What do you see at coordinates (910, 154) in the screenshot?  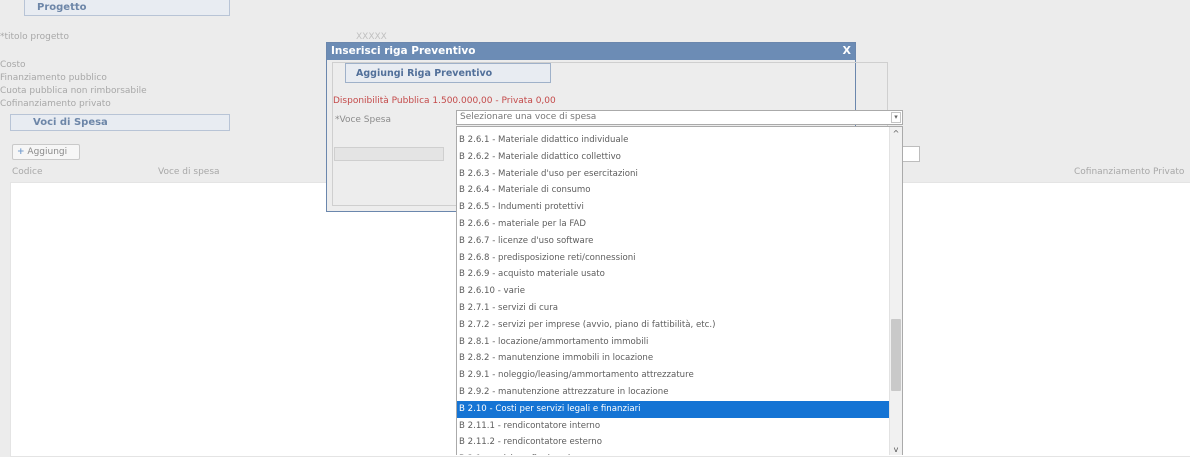 I see `amount-input` at bounding box center [910, 154].